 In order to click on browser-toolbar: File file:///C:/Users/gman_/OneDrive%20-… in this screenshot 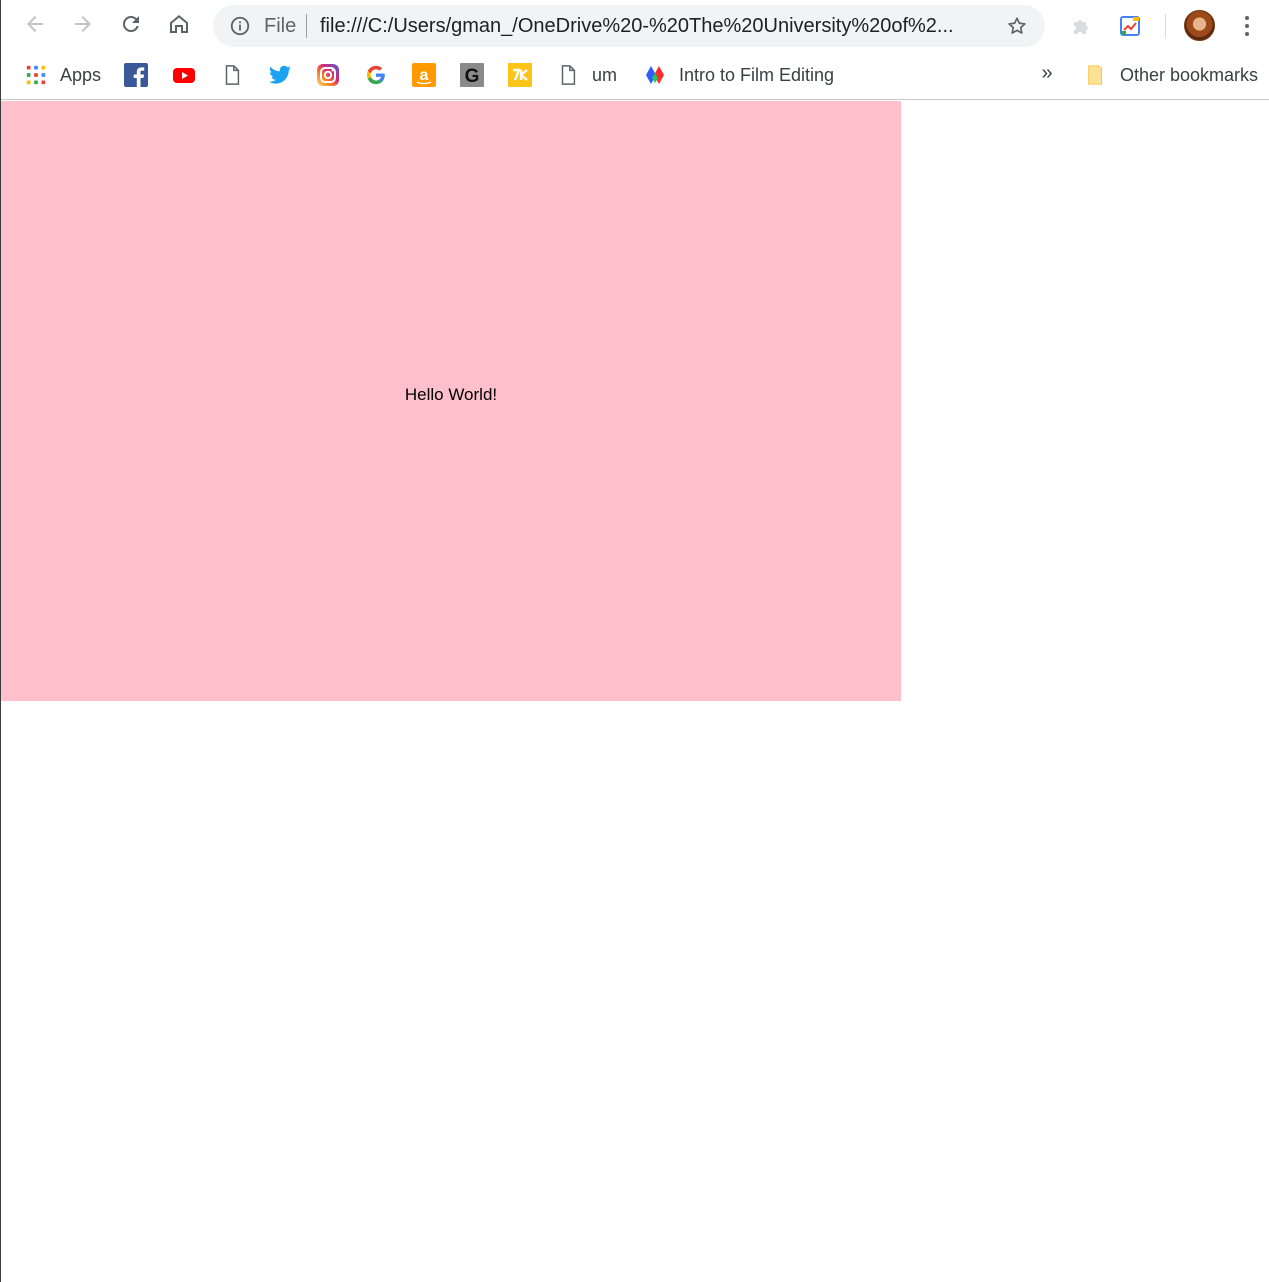, I will do `click(635, 26)`.